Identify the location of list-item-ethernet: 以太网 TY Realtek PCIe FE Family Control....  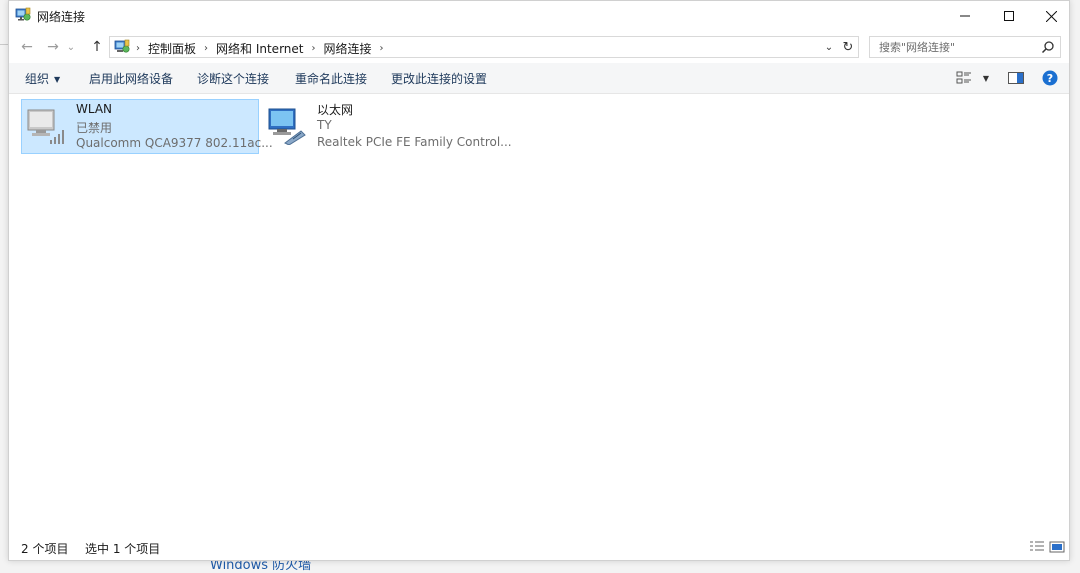
(388, 126).